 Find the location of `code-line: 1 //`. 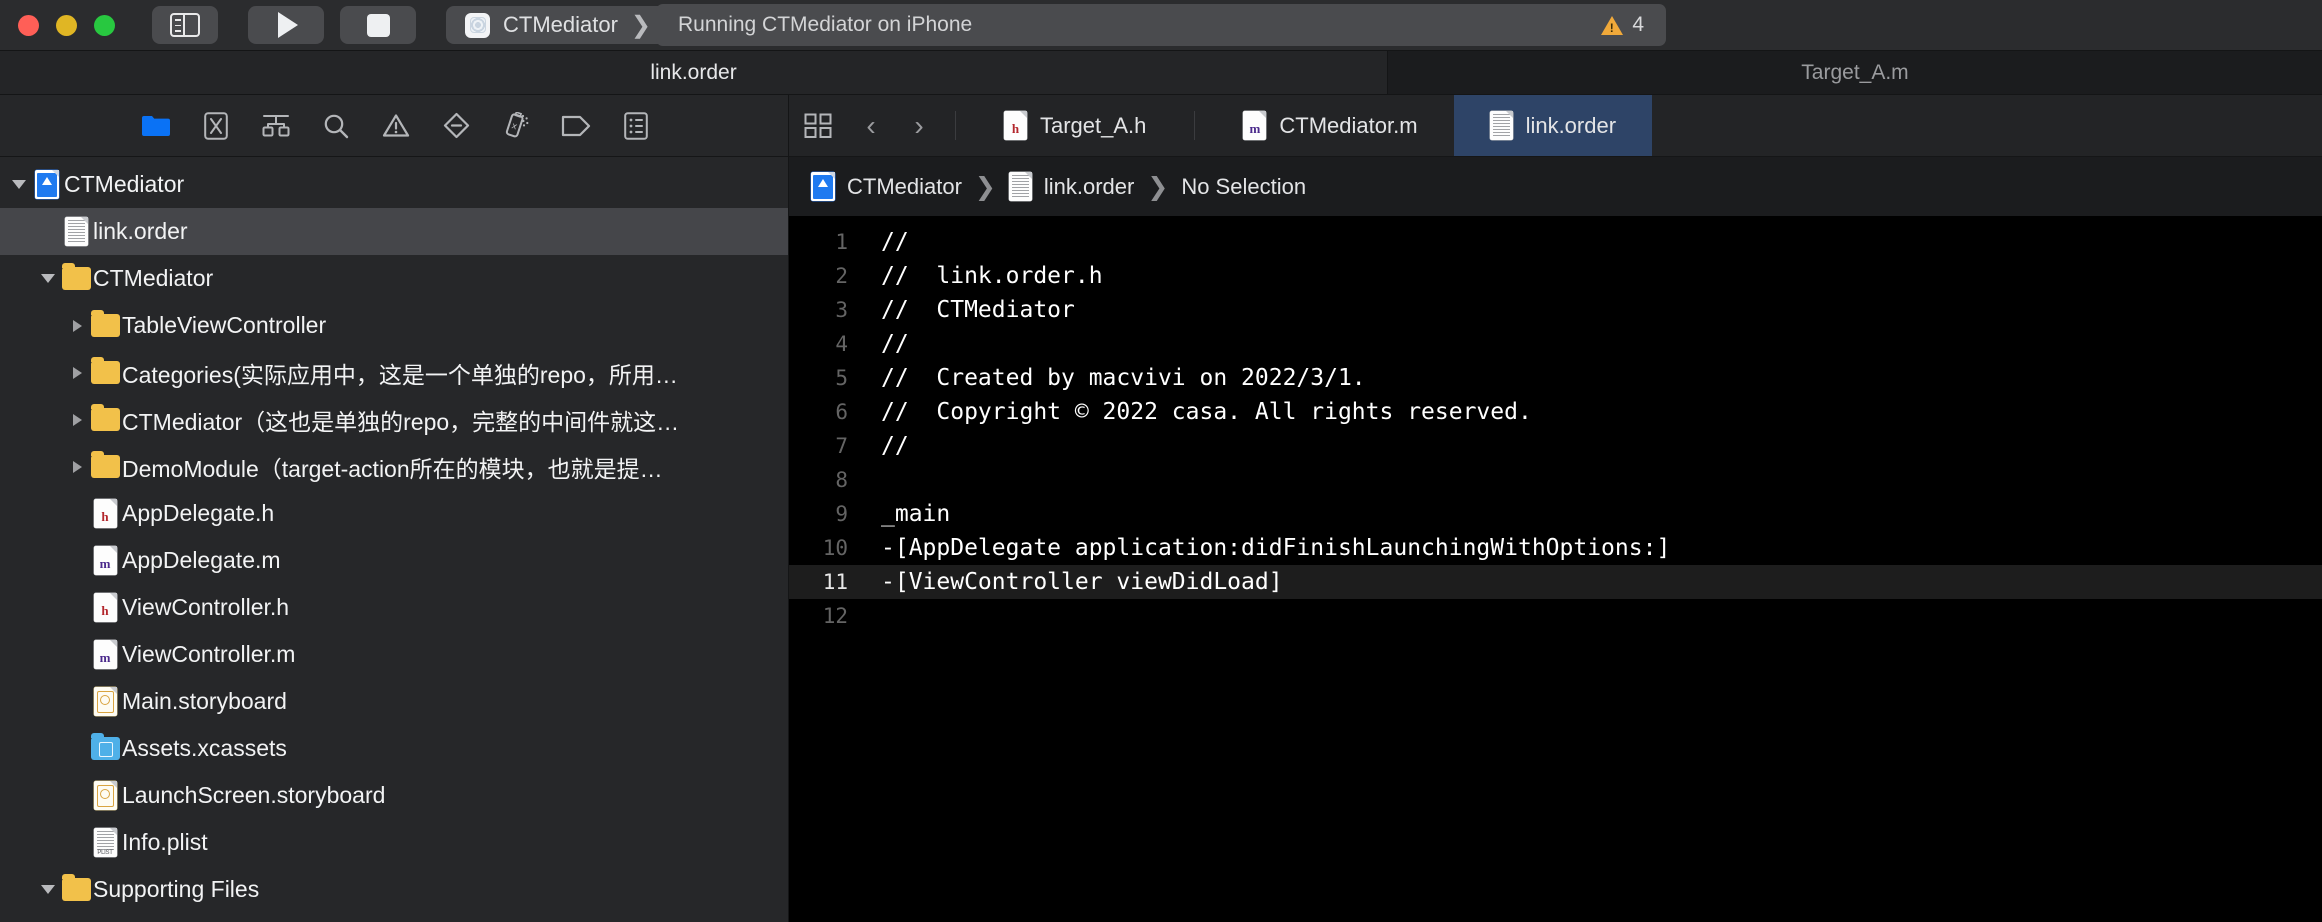

code-line: 1 // is located at coordinates (1555, 242).